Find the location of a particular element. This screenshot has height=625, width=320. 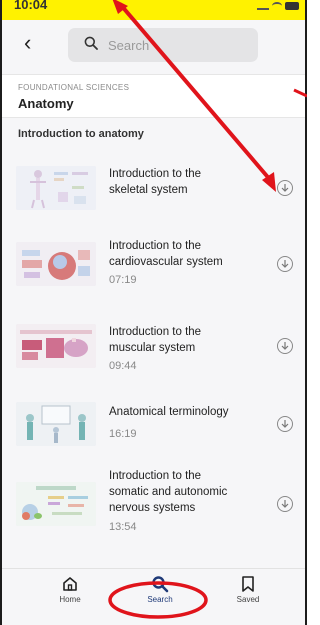

signal-icon is located at coordinates (263, 6).